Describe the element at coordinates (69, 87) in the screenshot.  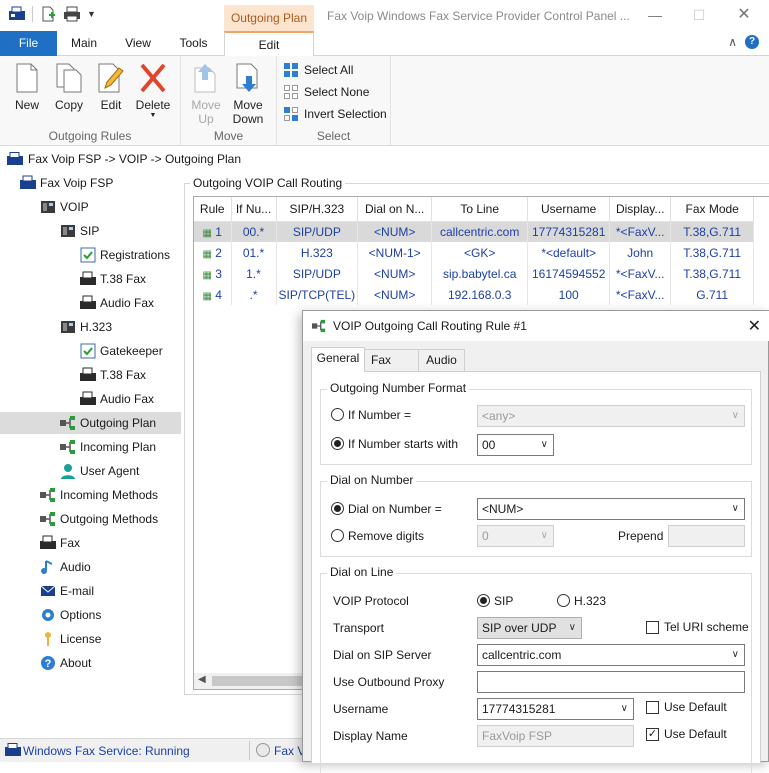
I see `copy-button: Copy` at that location.